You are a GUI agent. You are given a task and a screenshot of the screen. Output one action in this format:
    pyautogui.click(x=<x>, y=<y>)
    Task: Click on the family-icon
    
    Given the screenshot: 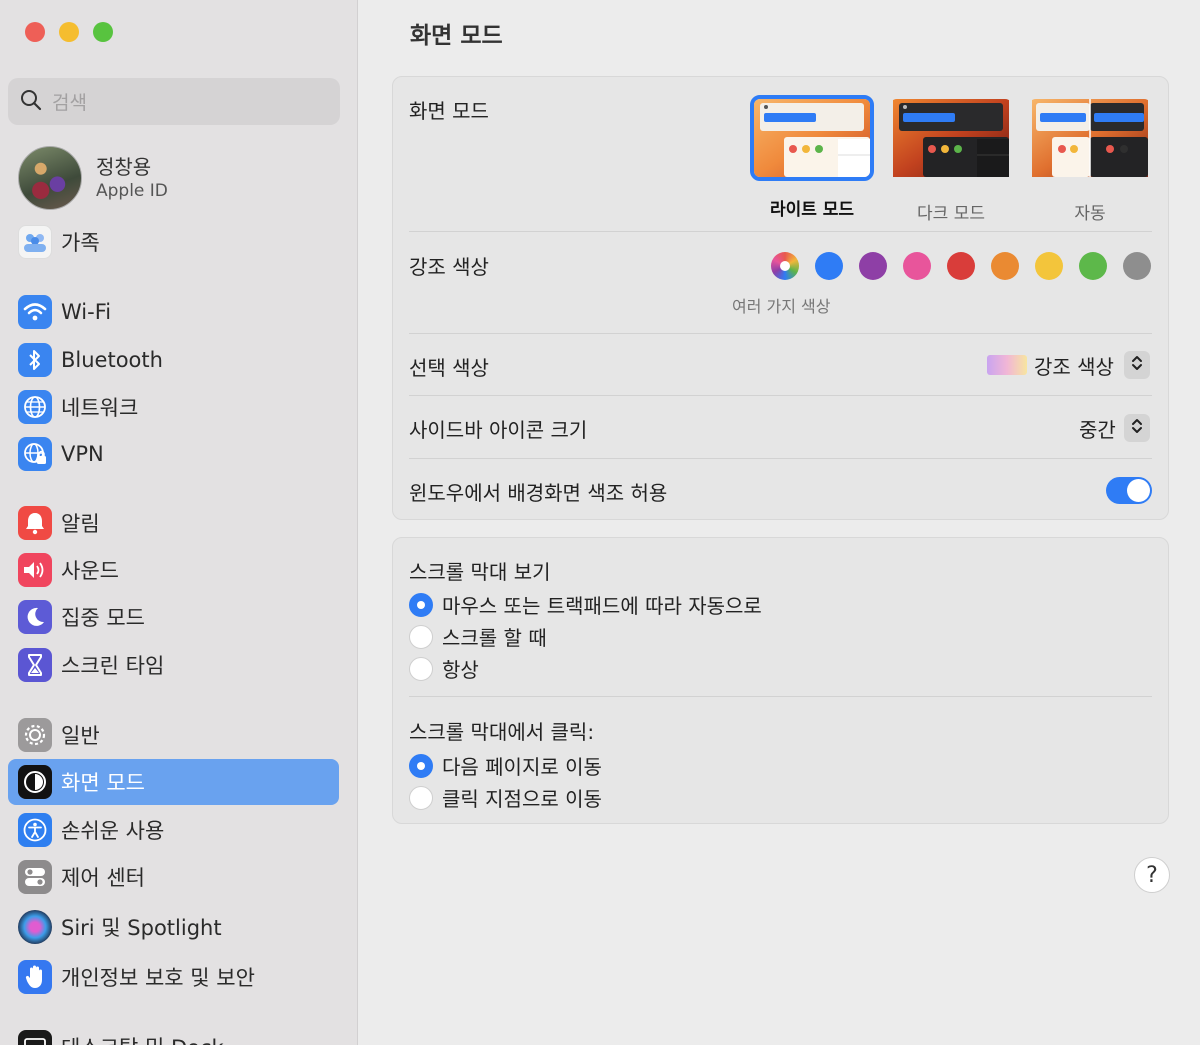 What is the action you would take?
    pyautogui.click(x=35, y=242)
    